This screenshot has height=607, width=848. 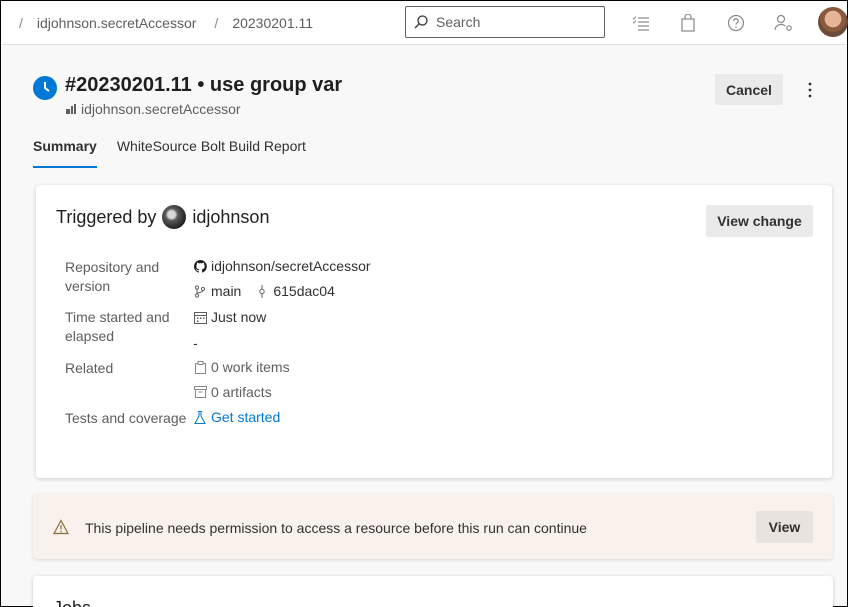 I want to click on commit-id: 615dac04, so click(x=304, y=291).